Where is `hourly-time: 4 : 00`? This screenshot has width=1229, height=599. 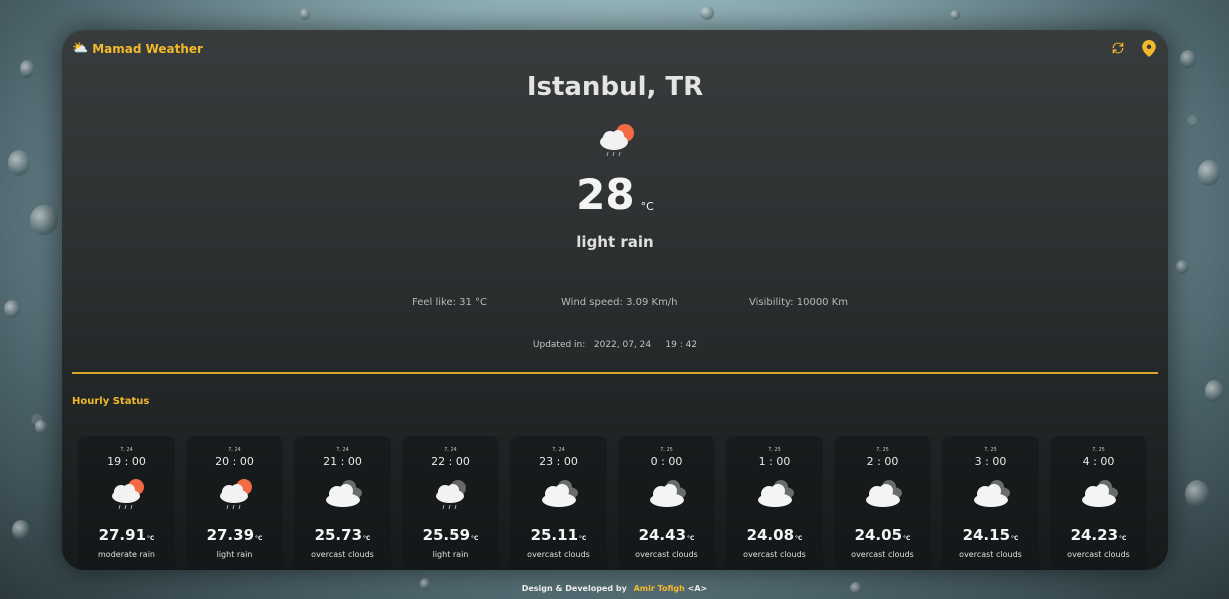 hourly-time: 4 : 00 is located at coordinates (1098, 461).